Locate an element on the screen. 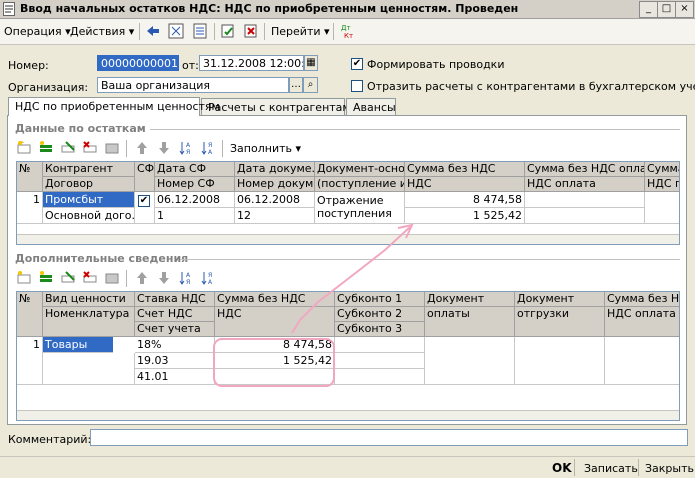 The image size is (695, 478). cell-subkonto1 is located at coordinates (380, 345).